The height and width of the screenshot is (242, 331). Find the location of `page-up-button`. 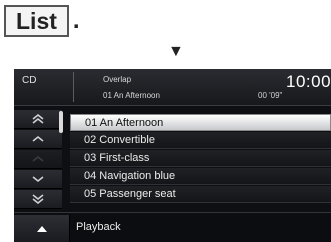

page-up-button is located at coordinates (38, 119).